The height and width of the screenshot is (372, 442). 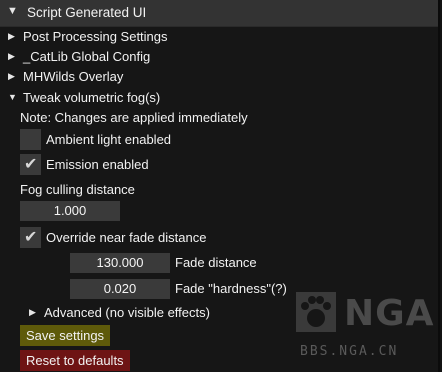 I want to click on tree-node-label: Post Processing Settings, so click(x=95, y=36).